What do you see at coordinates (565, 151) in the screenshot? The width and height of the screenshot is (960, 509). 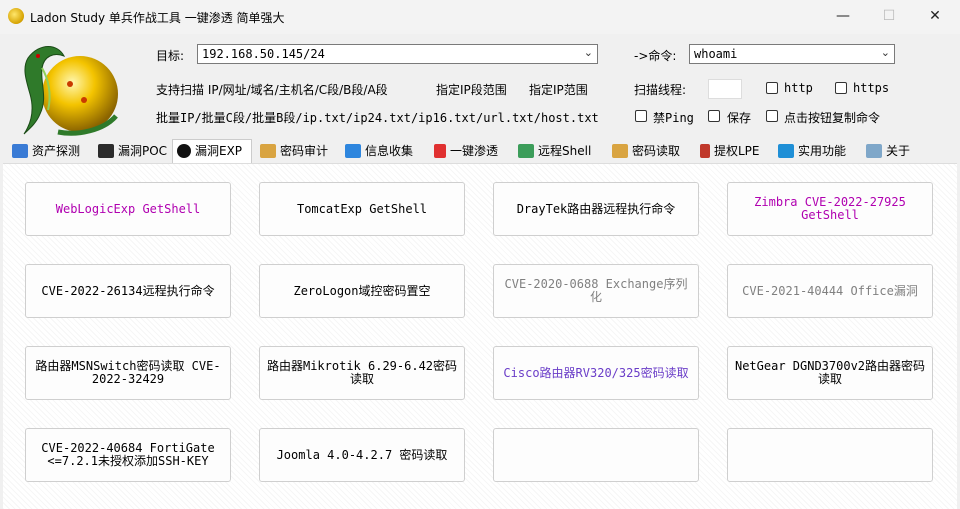 I see `tab-label: 远程Shell` at bounding box center [565, 151].